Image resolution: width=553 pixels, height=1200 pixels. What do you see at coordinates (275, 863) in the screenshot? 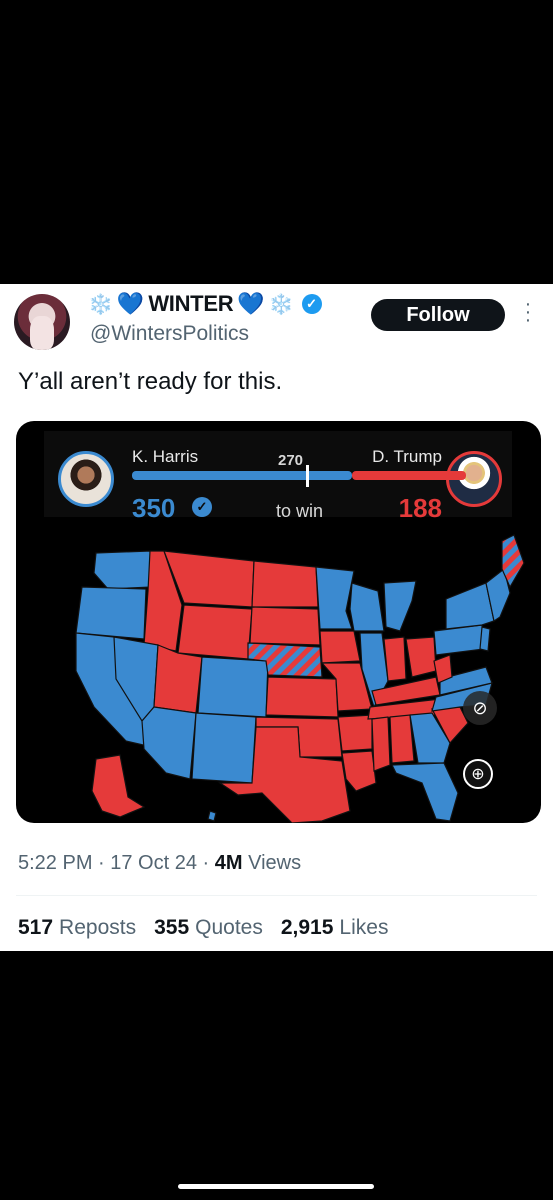
I see `views-label: Views` at bounding box center [275, 863].